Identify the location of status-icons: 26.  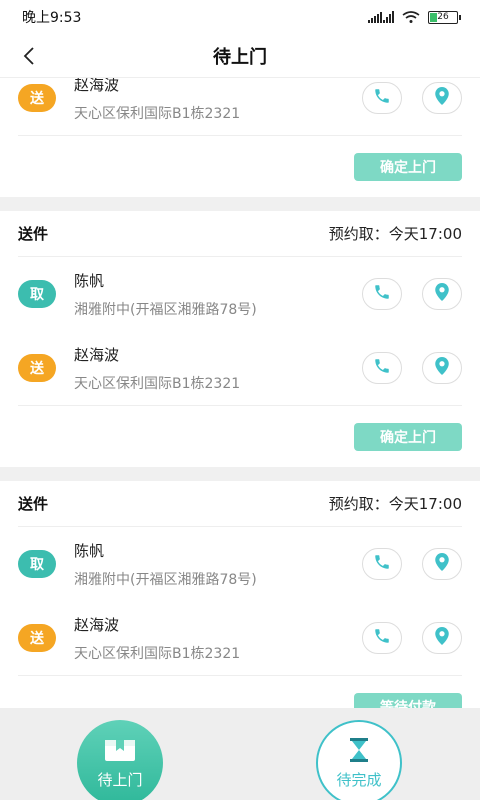
(414, 17).